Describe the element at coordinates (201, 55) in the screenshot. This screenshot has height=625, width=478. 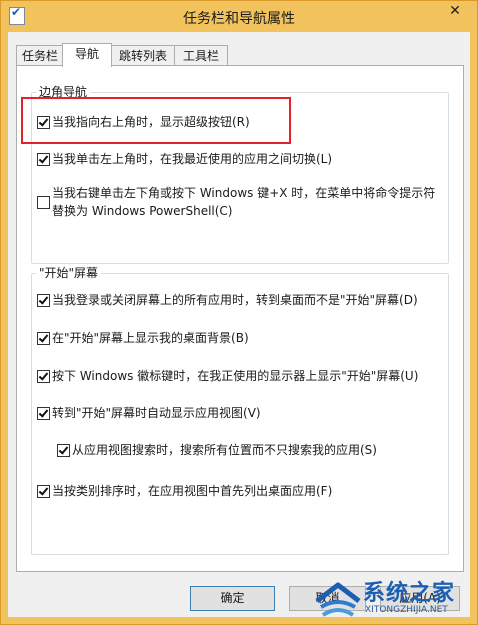
I see `tab-toolbars: 工具栏` at that location.